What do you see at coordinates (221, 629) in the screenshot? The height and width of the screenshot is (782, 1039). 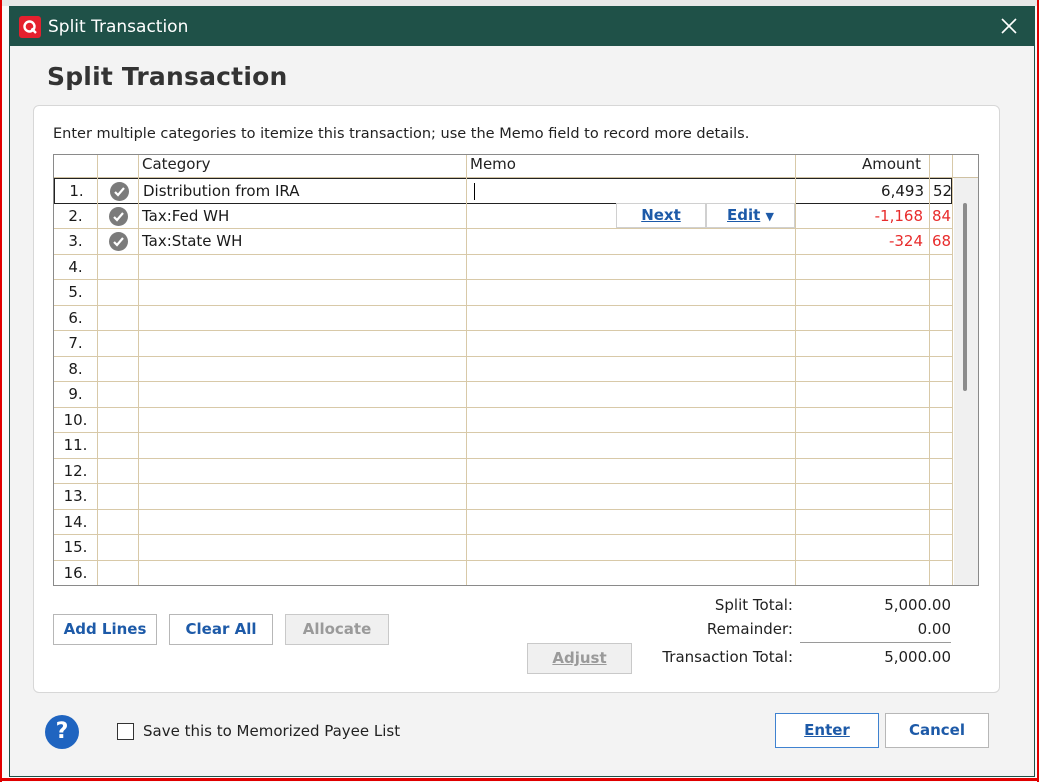 I see `clear-all-button: Clear All` at bounding box center [221, 629].